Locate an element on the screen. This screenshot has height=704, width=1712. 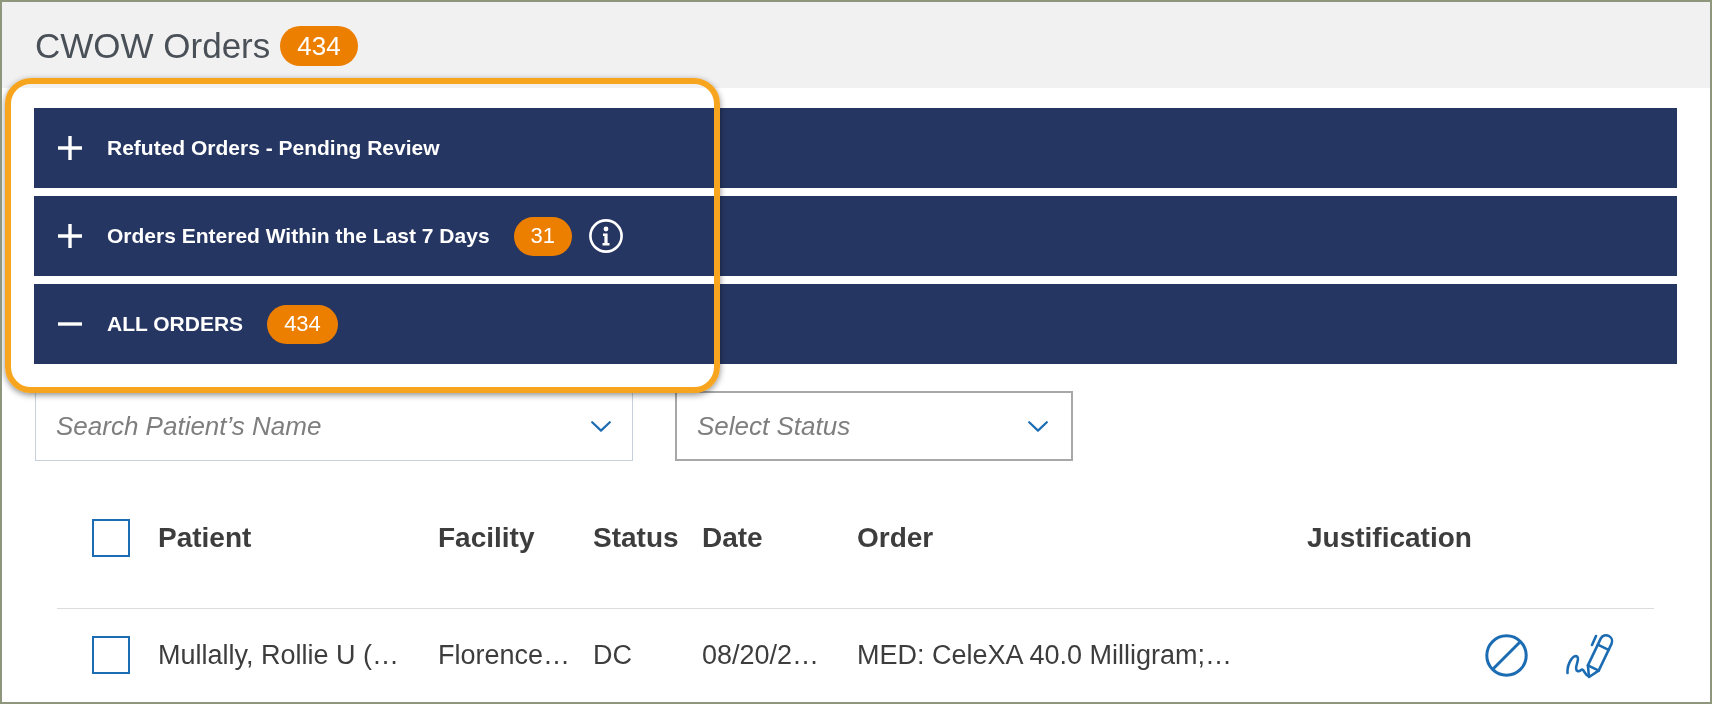
info-icon is located at coordinates (606, 236).